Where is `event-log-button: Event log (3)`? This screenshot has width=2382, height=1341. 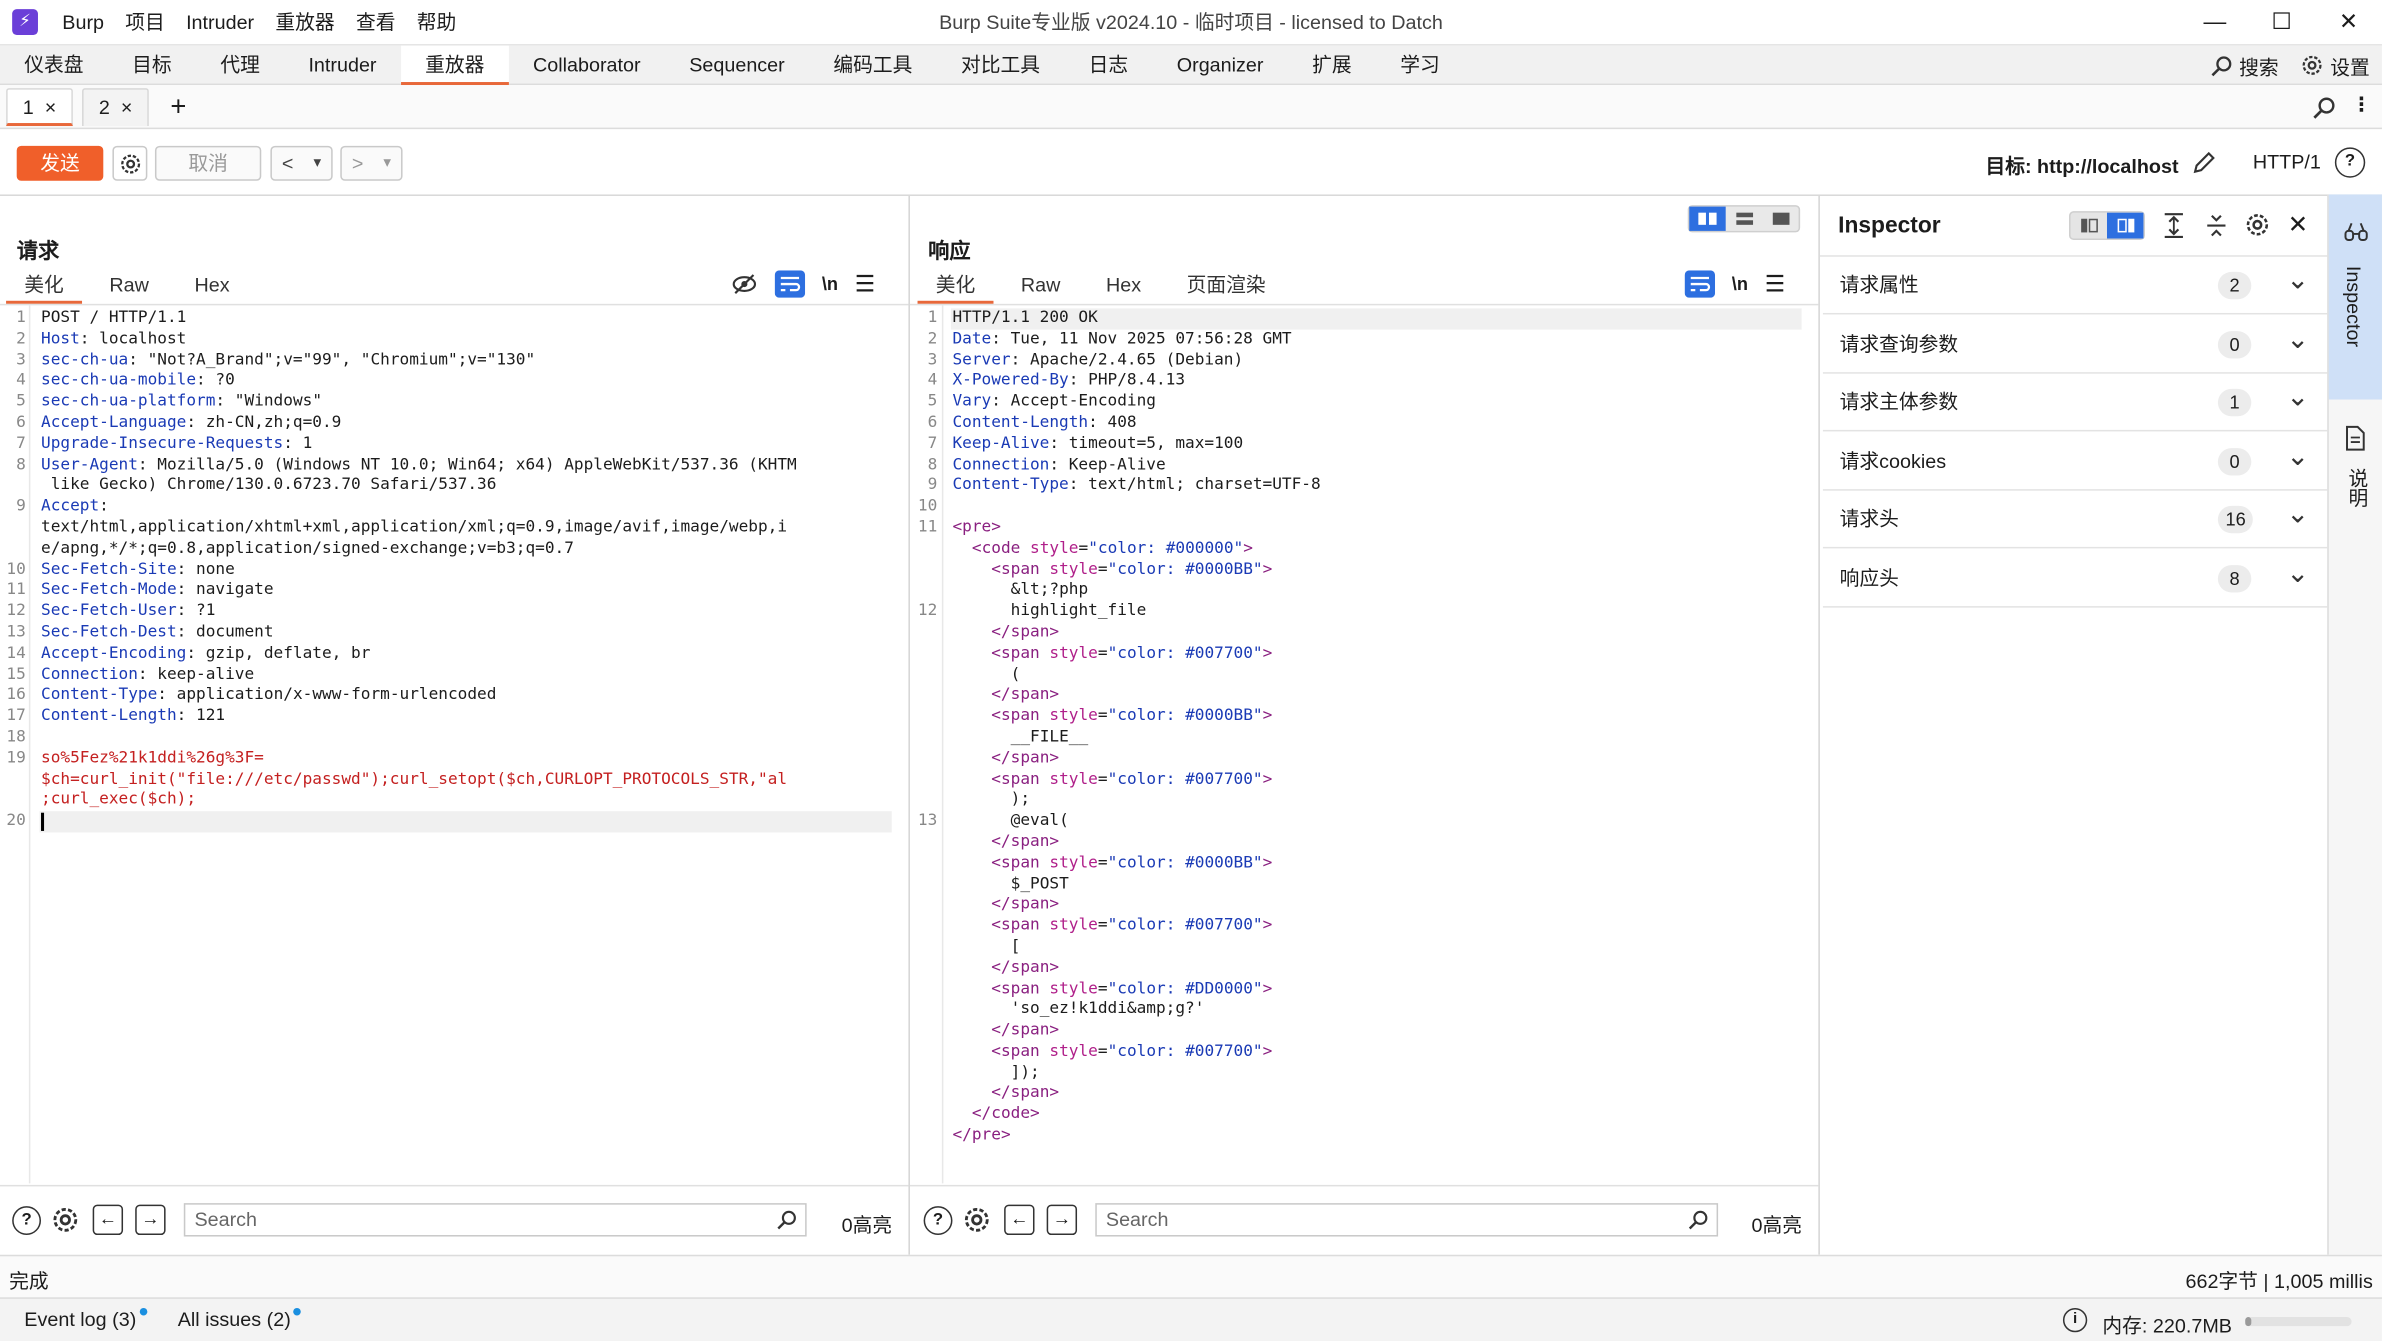
event-log-button: Event log (3) is located at coordinates (85, 1319).